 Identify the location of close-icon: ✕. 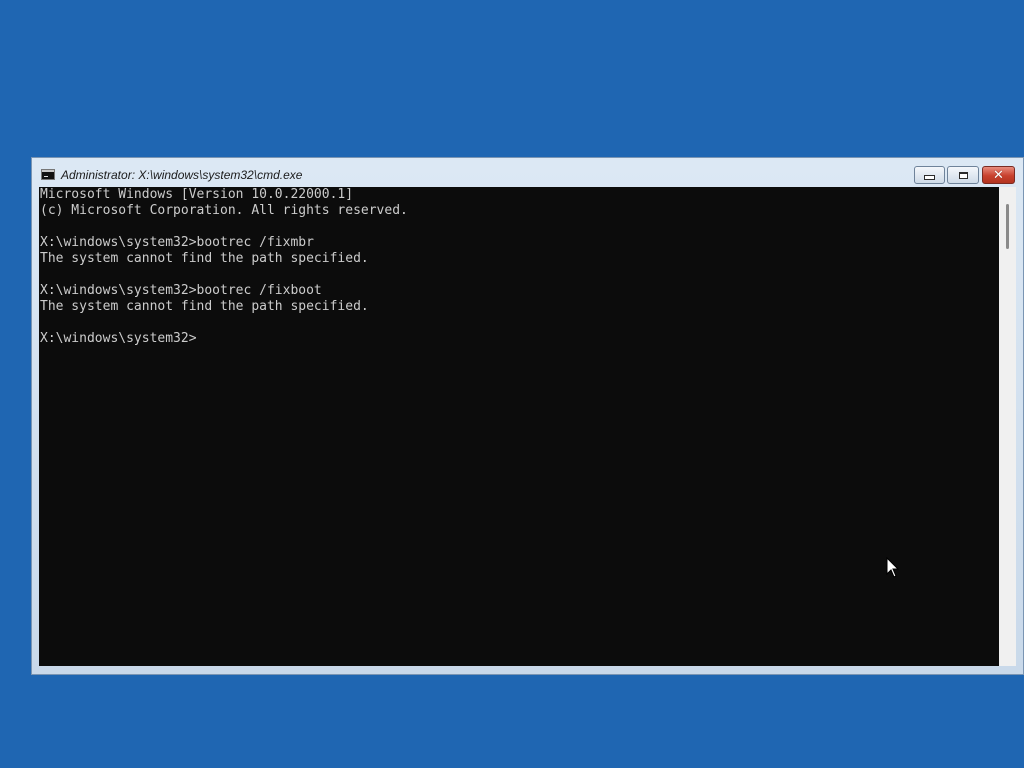
(998, 175).